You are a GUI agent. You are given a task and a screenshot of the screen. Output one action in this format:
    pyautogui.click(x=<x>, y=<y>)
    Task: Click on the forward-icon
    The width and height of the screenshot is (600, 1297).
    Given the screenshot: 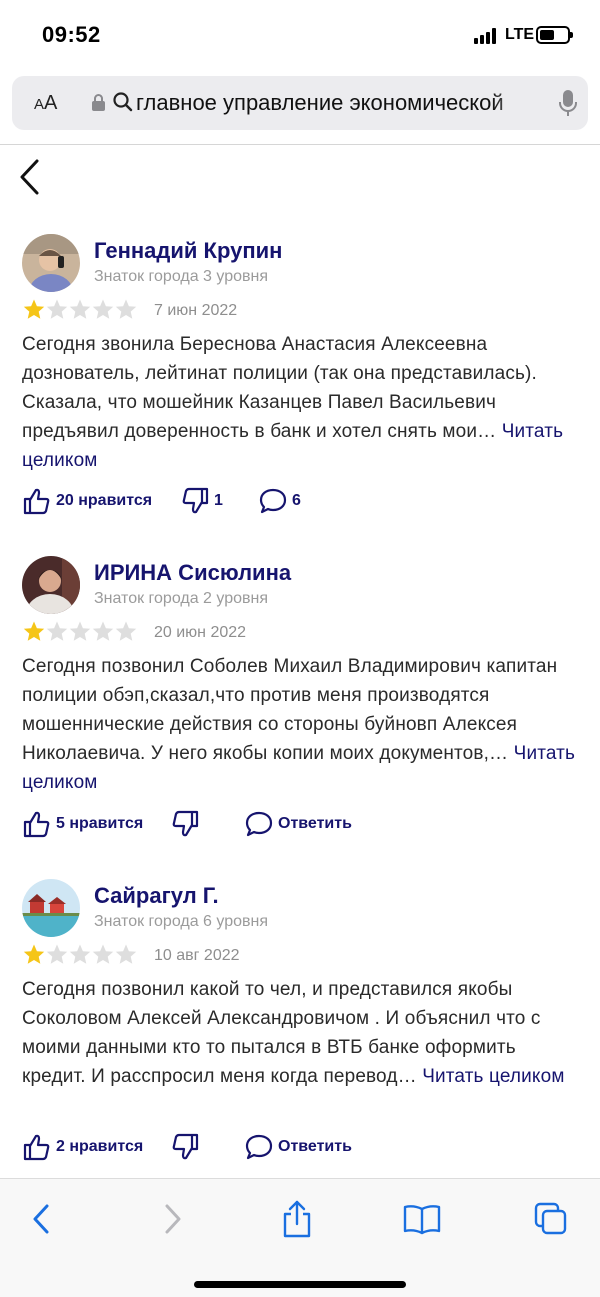 What is the action you would take?
    pyautogui.click(x=172, y=1219)
    